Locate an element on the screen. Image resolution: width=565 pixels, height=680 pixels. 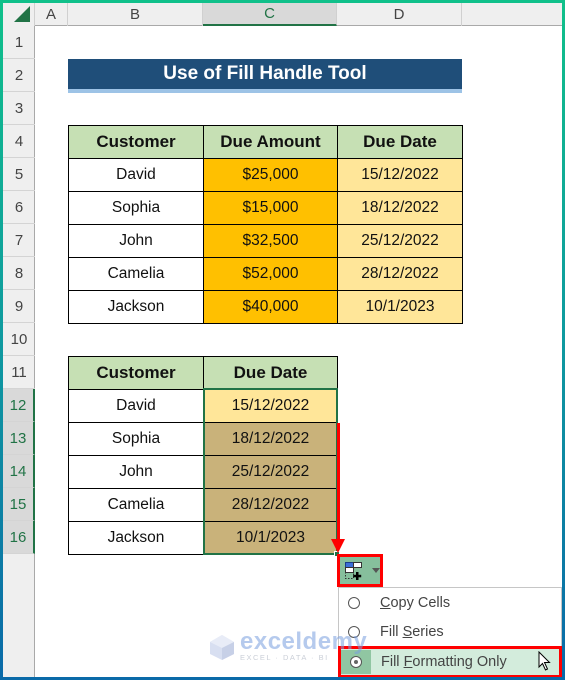
menu-item-copy-cells: Copy Cells is located at coordinates (450, 603).